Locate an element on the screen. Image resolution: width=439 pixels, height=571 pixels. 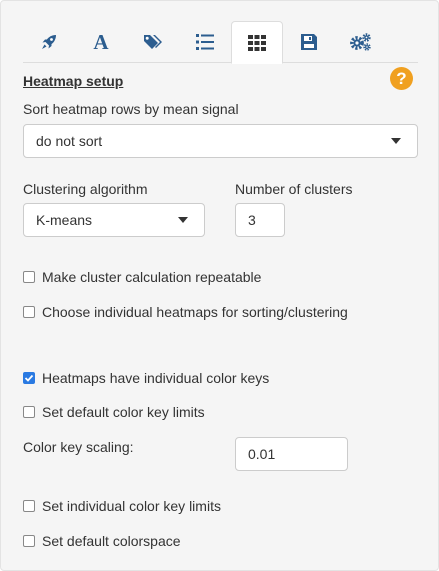
tab-grid is located at coordinates (257, 42).